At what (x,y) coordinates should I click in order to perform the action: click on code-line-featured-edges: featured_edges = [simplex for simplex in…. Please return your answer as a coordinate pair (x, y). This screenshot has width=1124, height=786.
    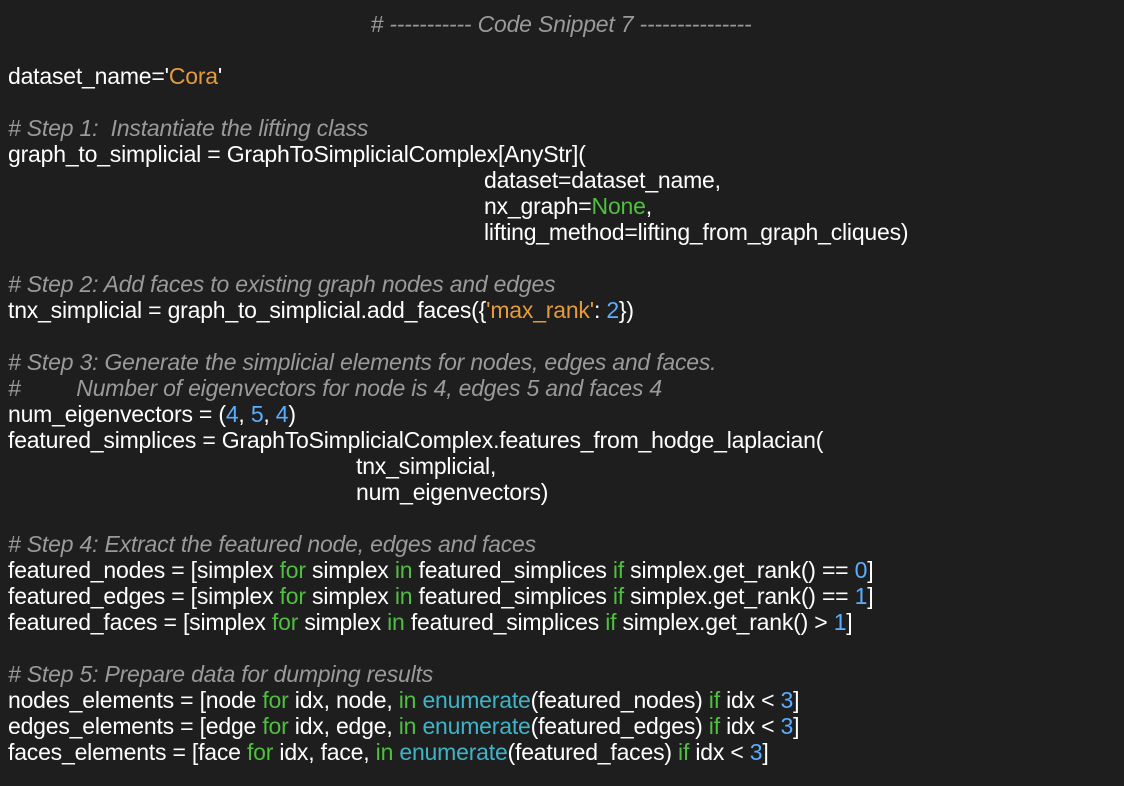
    Looking at the image, I should click on (441, 596).